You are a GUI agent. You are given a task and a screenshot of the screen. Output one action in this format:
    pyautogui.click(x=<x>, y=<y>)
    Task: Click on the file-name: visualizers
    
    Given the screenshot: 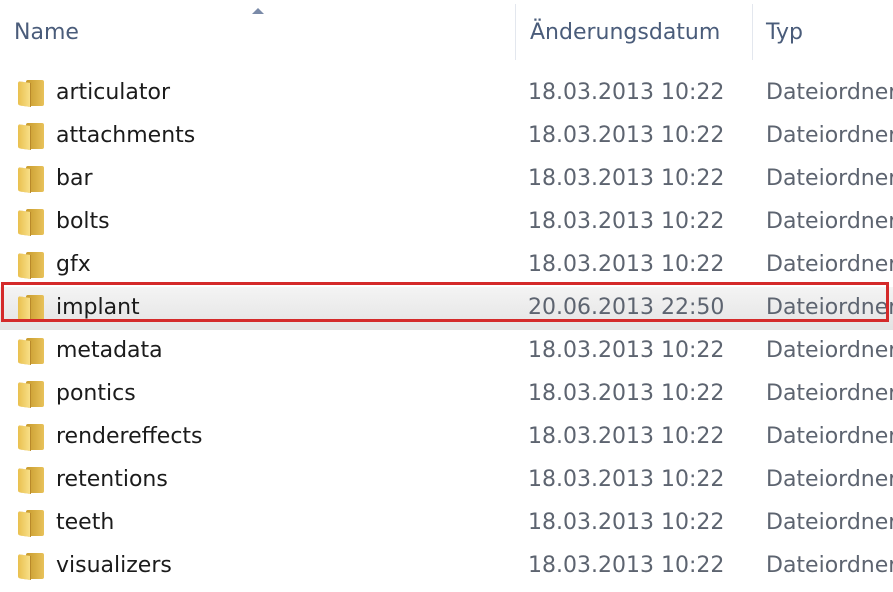 What is the action you would take?
    pyautogui.click(x=114, y=565)
    